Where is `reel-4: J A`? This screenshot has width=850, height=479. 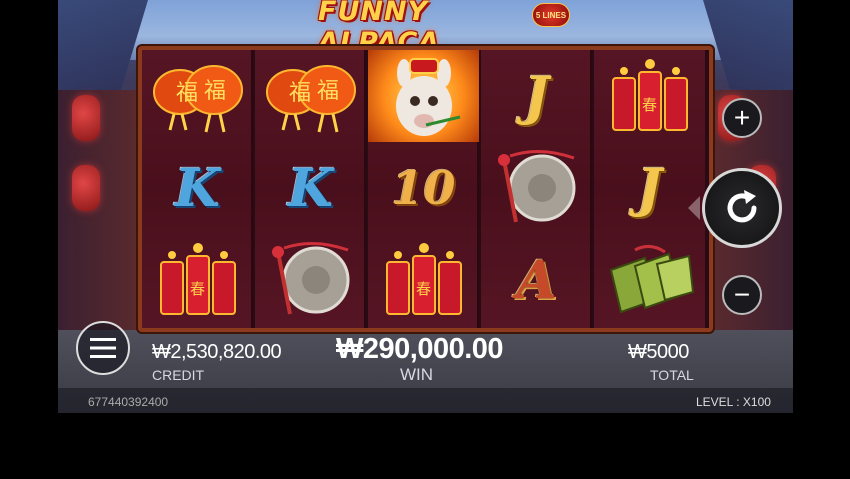
reel-4: J A is located at coordinates (536, 189).